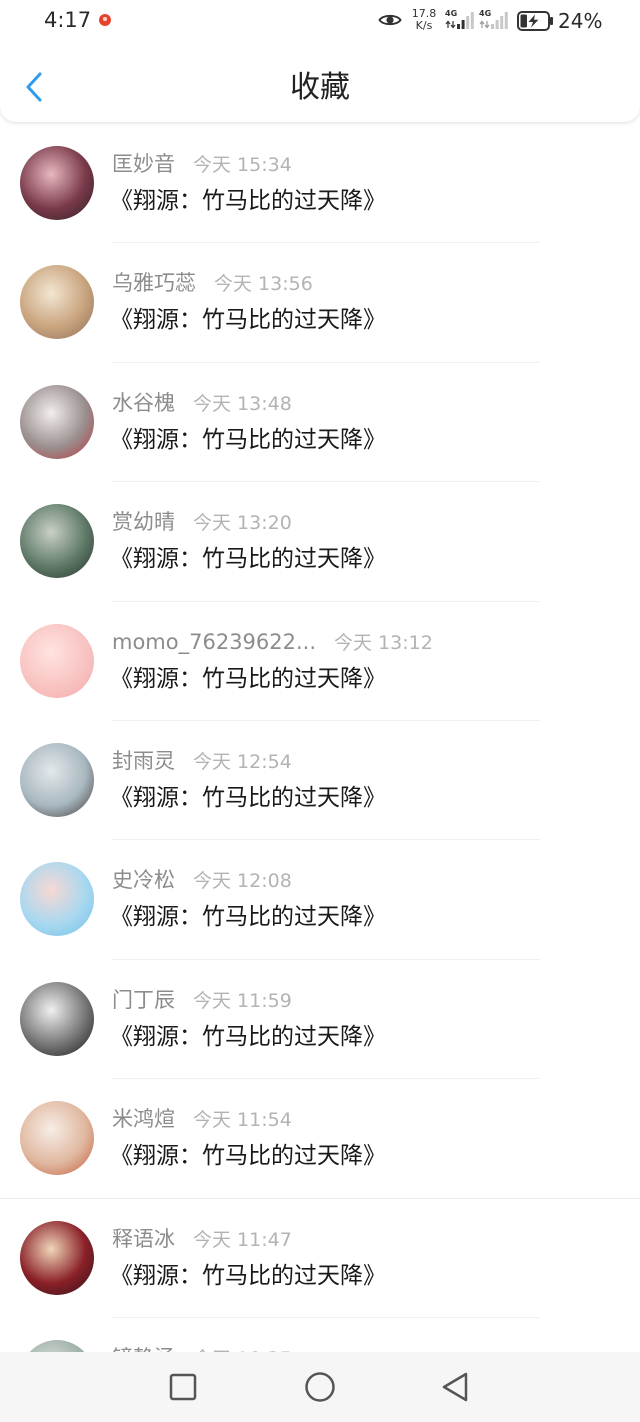  I want to click on favorite-item: 史冷松 今天 12:08 《翔源：竹马比的过天降》, so click(320, 900).